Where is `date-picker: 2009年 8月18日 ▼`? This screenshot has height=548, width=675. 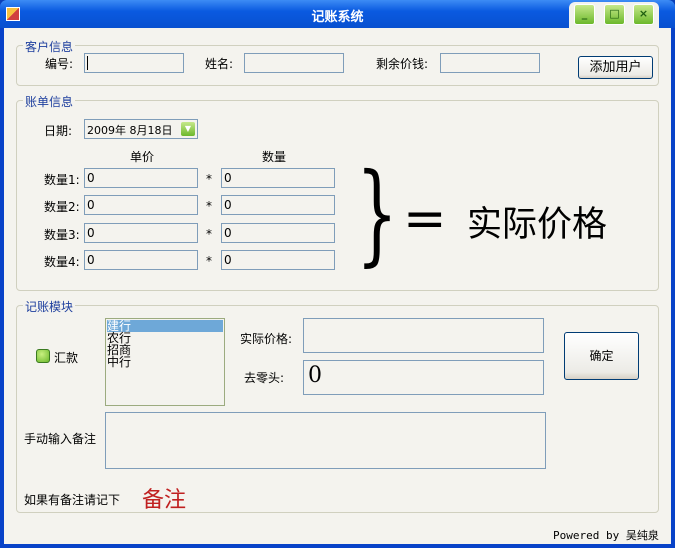
date-picker: 2009年 8月18日 ▼ is located at coordinates (141, 129).